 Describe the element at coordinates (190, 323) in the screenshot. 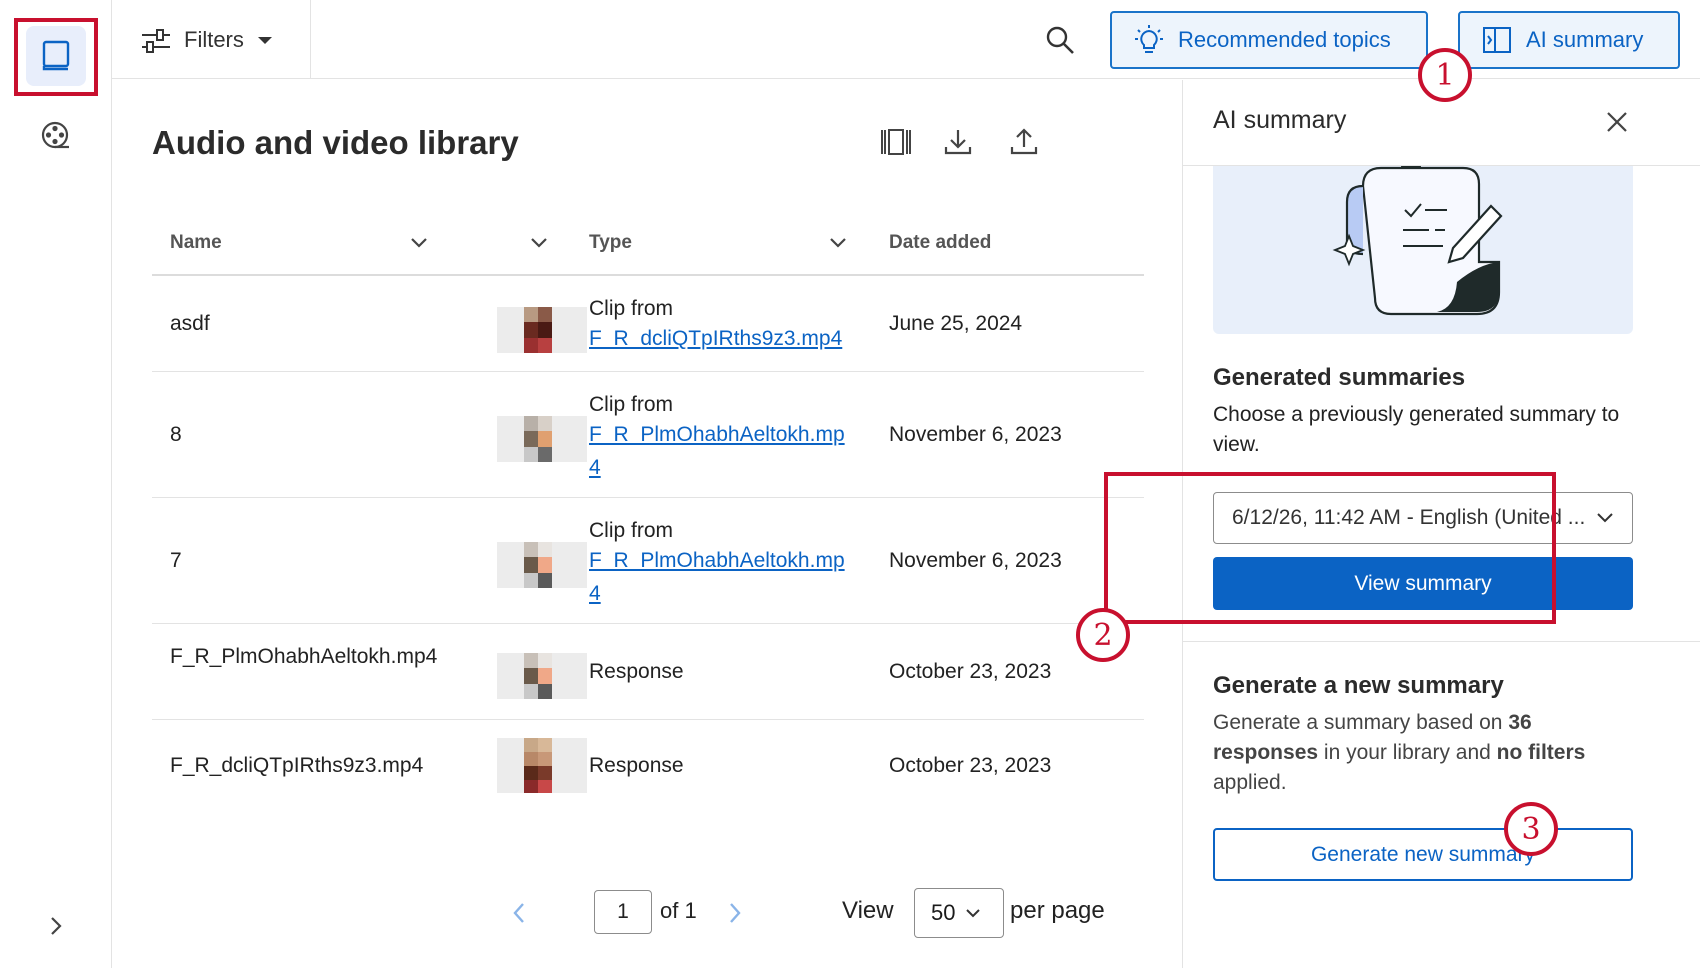

I see `row-name: asdf` at that location.